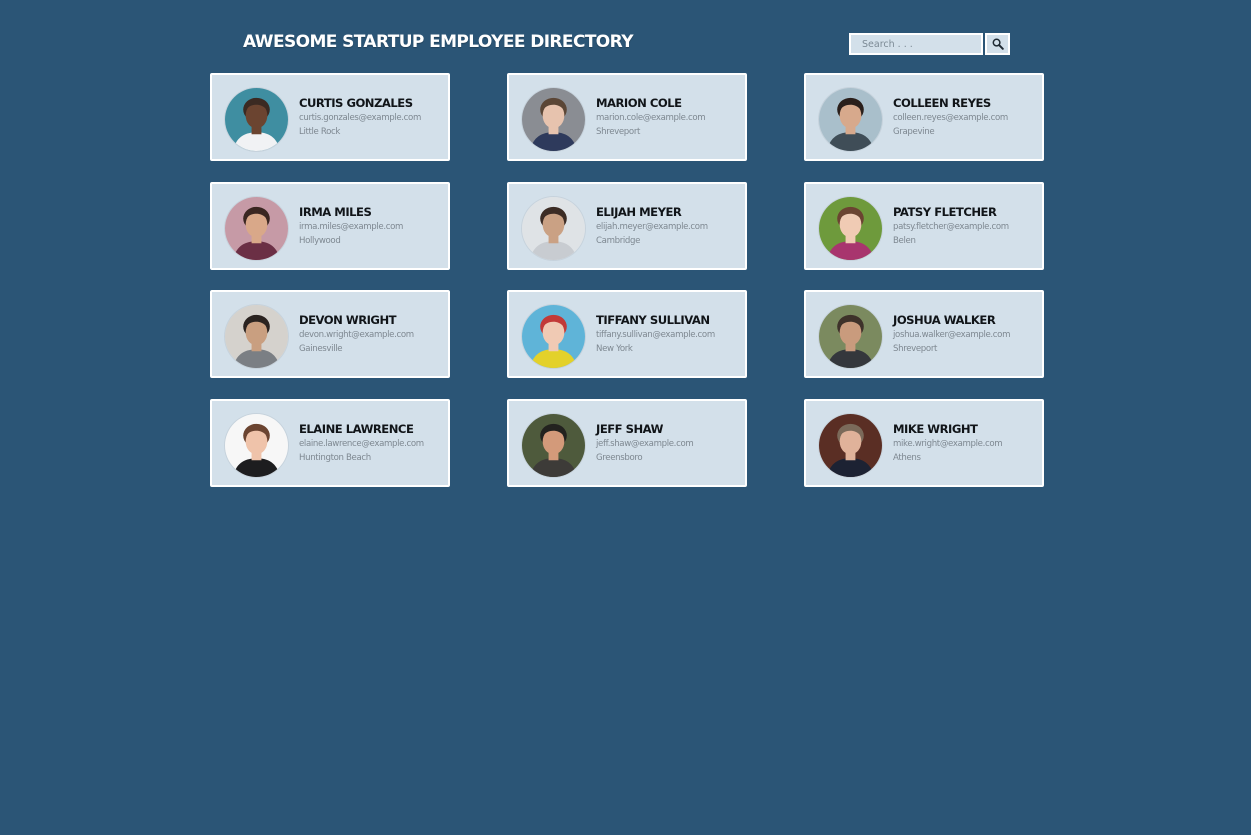  I want to click on employee-city: Hollywood, so click(320, 241).